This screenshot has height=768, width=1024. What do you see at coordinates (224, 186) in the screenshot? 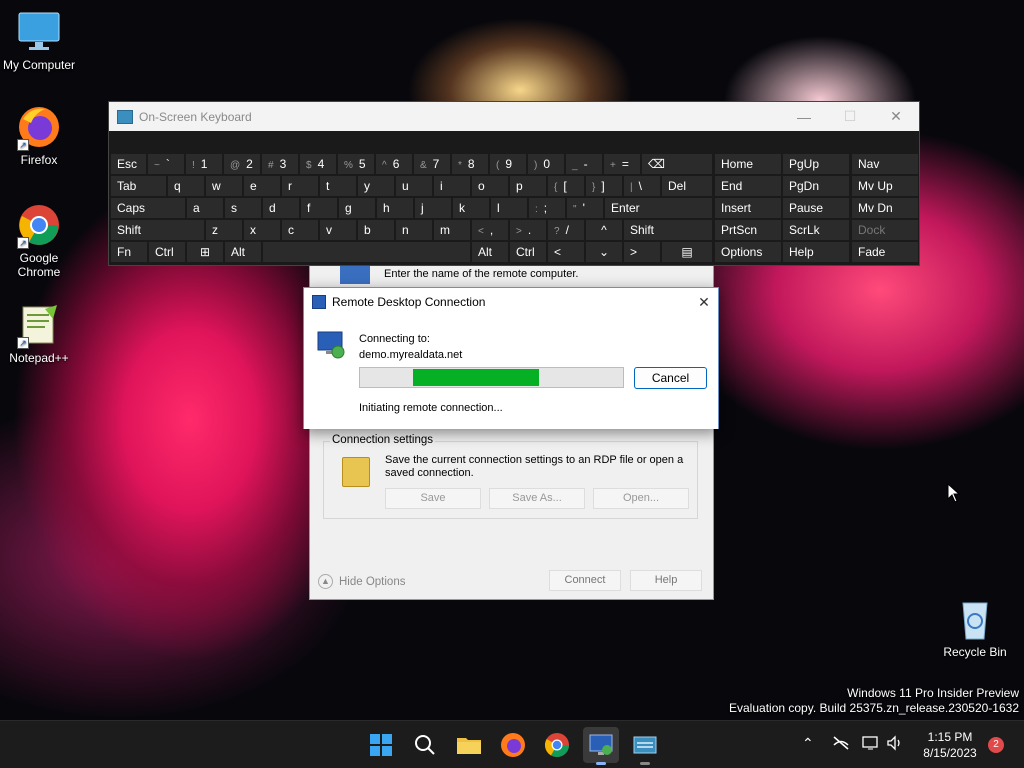
I see `key-w: w` at bounding box center [224, 186].